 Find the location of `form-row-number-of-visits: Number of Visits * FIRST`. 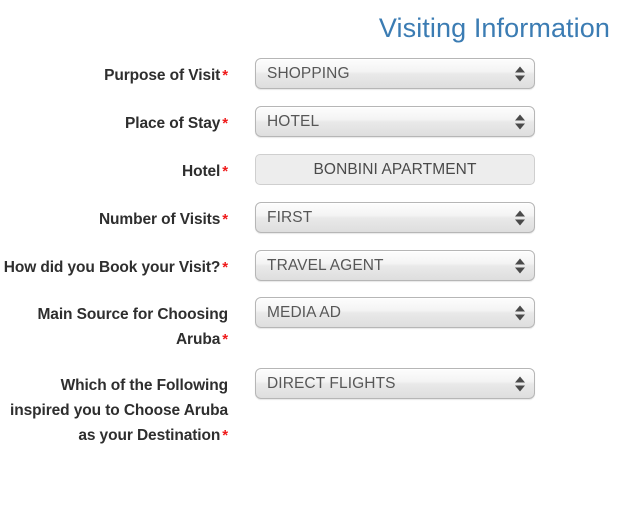

form-row-number-of-visits: Number of Visits * FIRST is located at coordinates (309, 217).